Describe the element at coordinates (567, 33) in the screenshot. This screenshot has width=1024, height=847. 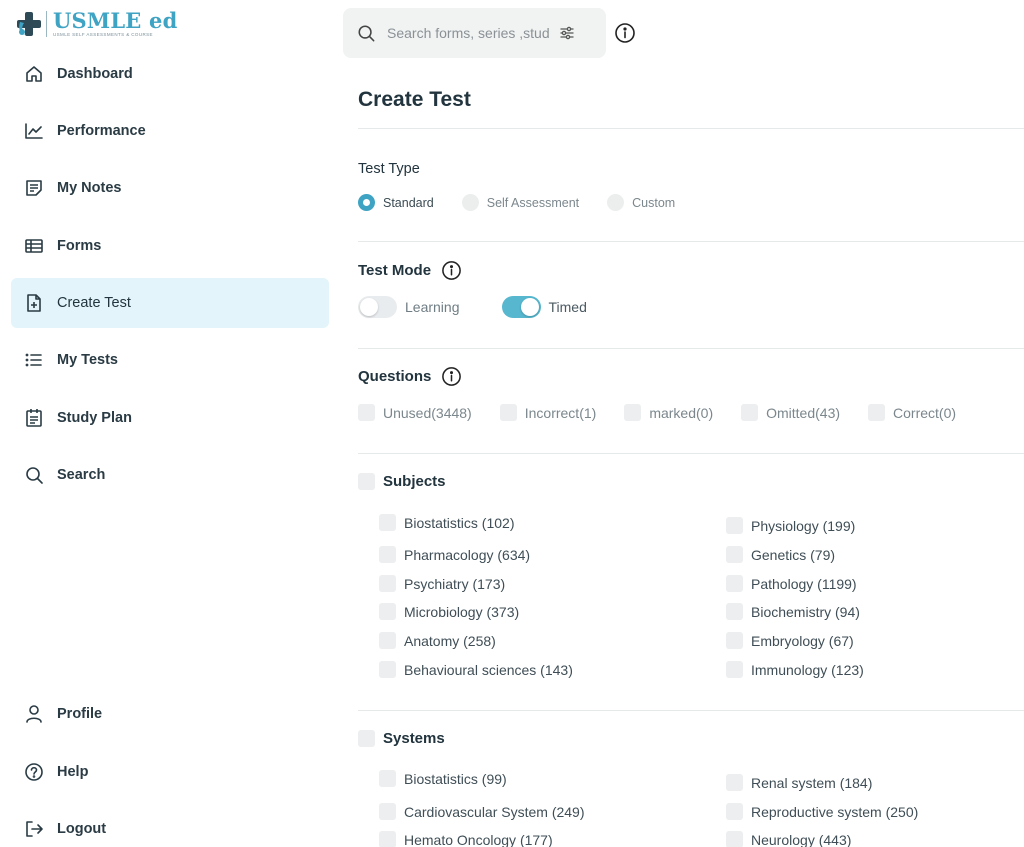
I see `filter-sliders-icon` at that location.